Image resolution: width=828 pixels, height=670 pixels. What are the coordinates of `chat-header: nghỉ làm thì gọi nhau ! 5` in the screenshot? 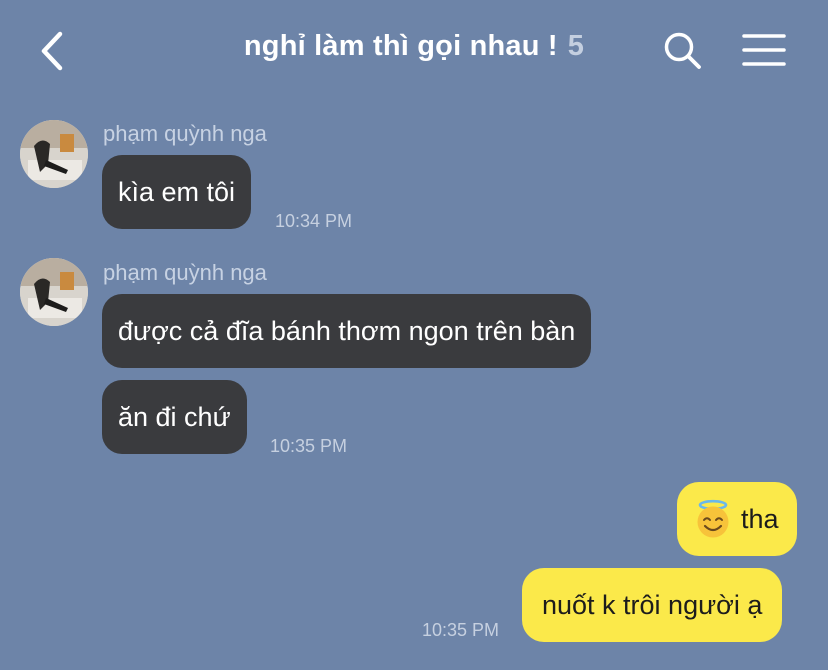 It's located at (414, 50).